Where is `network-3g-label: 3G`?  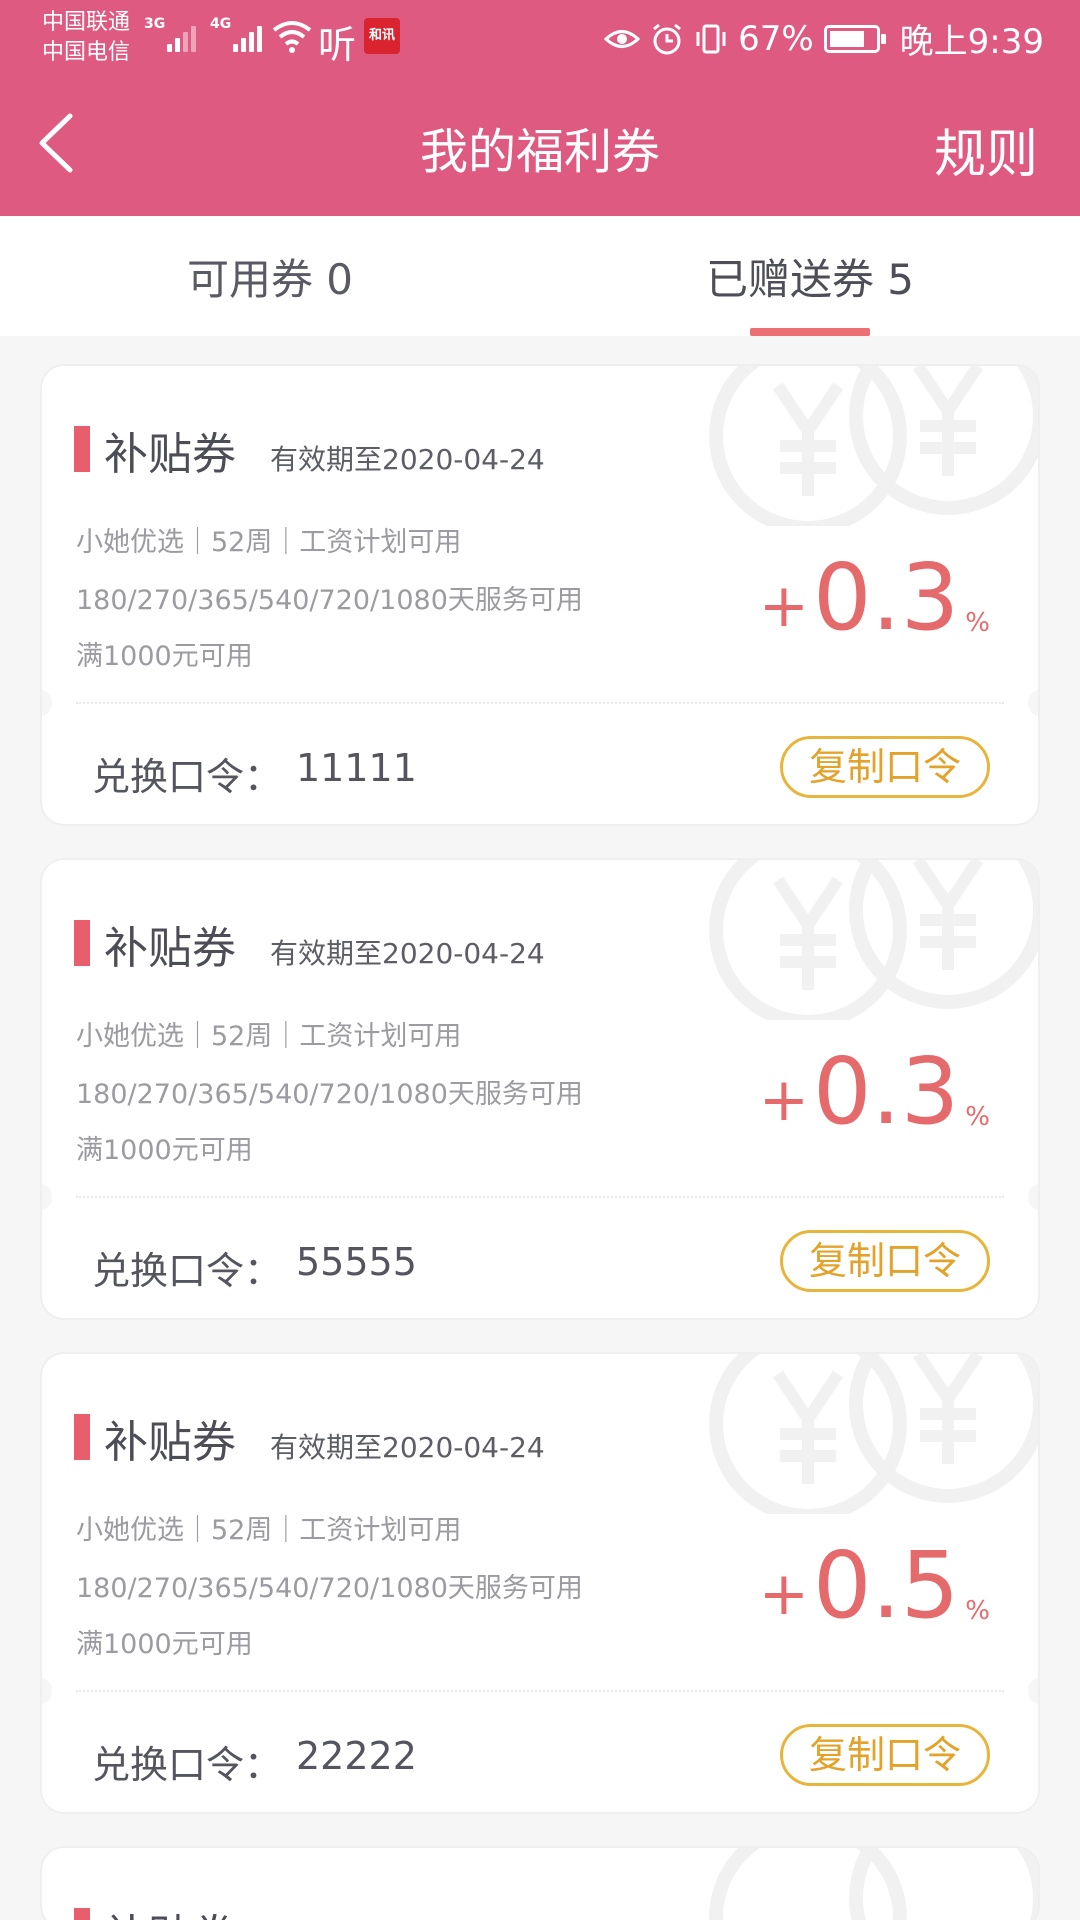
network-3g-label: 3G is located at coordinates (155, 24).